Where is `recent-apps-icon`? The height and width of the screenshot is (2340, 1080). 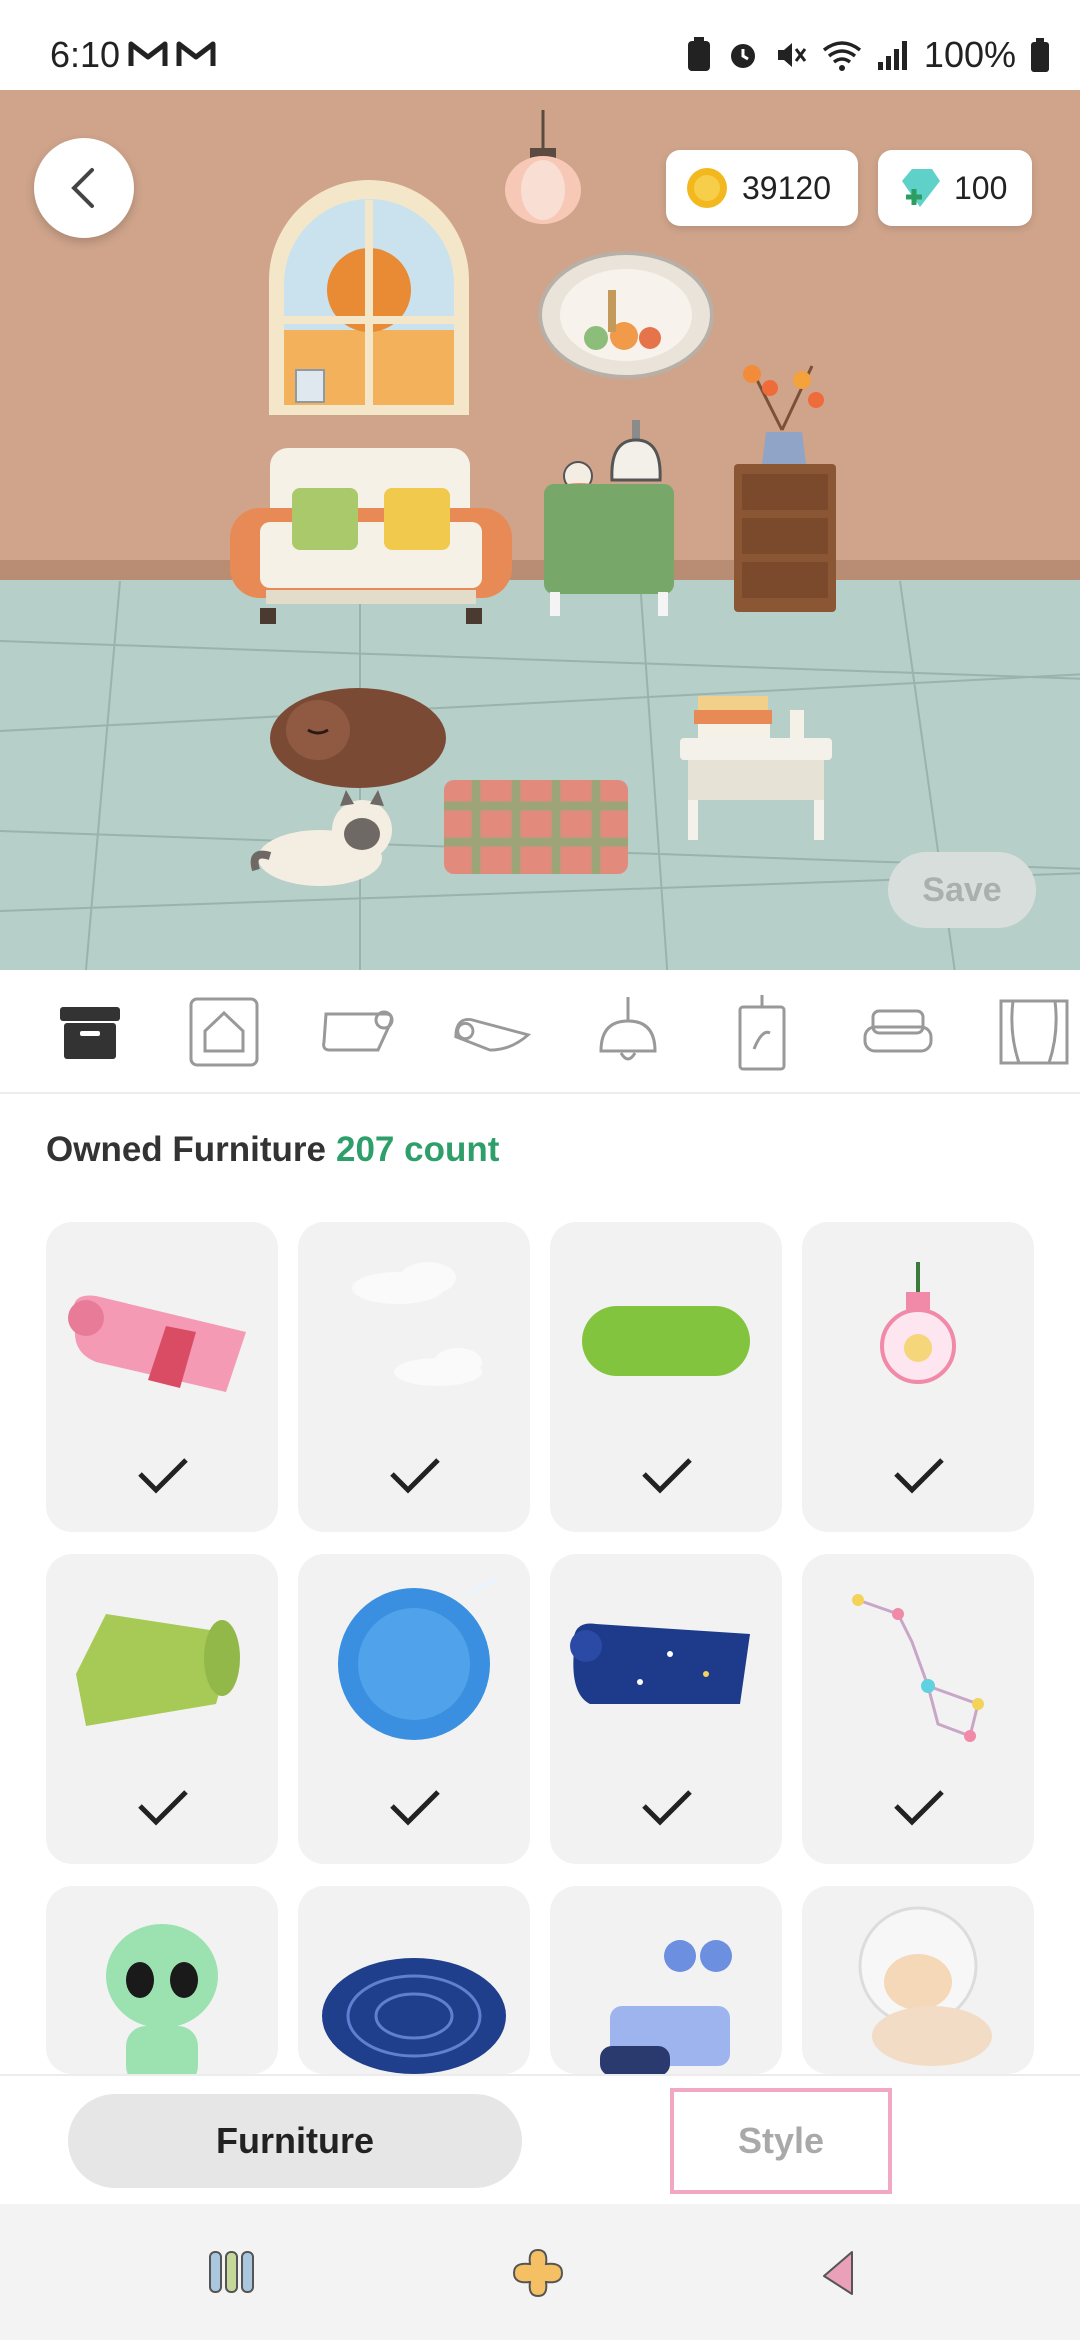 recent-apps-icon is located at coordinates (232, 2272).